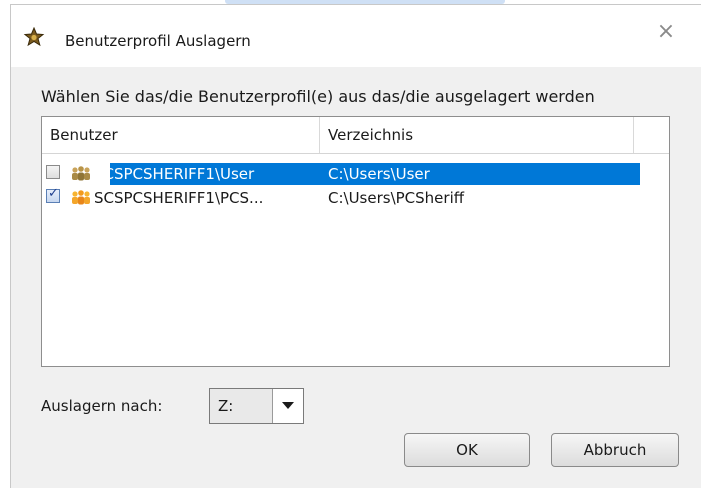 The image size is (701, 488). I want to click on cell-directory: C:\Users\User, so click(379, 174).